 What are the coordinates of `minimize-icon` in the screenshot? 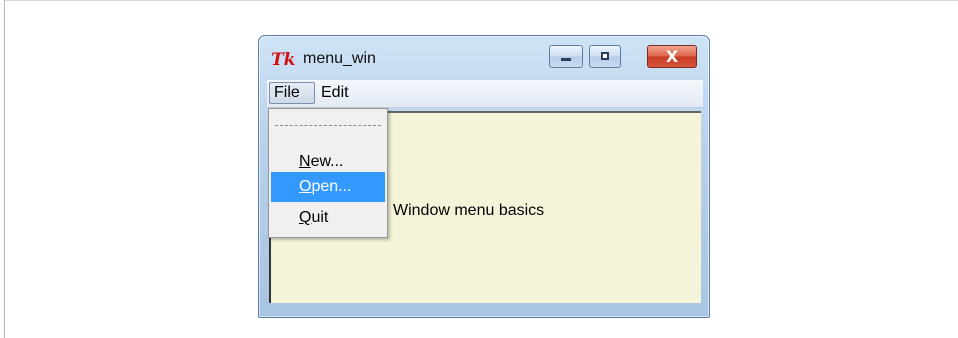 It's located at (566, 59).